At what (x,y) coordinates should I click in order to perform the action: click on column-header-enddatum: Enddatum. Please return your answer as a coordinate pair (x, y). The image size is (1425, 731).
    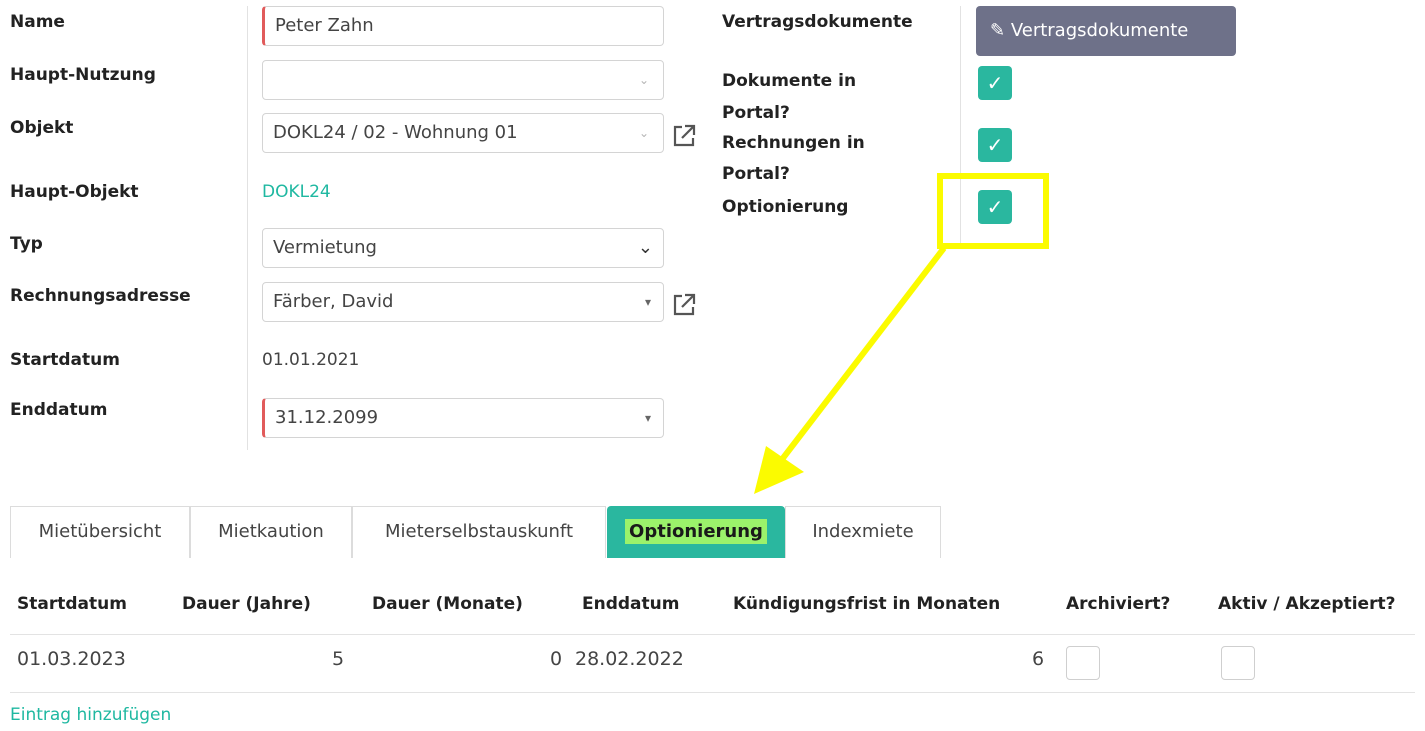
    Looking at the image, I should click on (630, 604).